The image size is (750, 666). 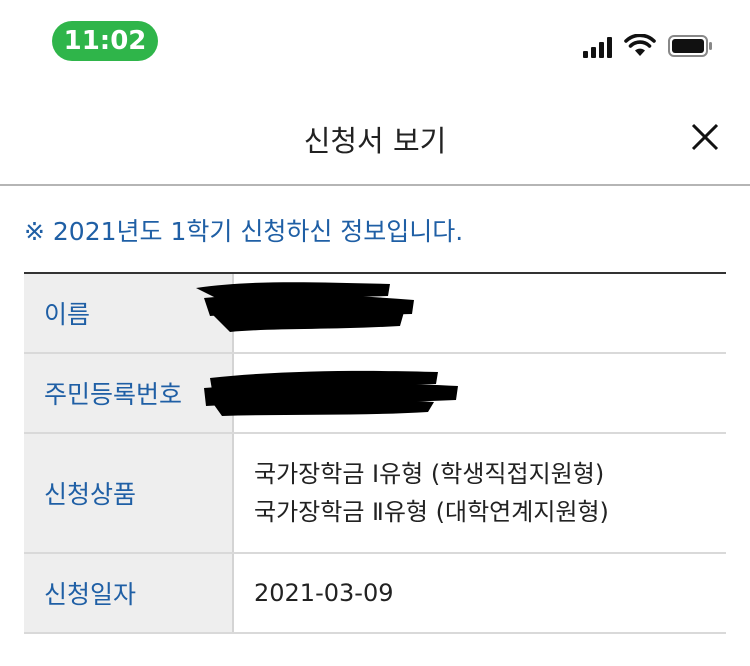 What do you see at coordinates (597, 47) in the screenshot?
I see `signal-icon` at bounding box center [597, 47].